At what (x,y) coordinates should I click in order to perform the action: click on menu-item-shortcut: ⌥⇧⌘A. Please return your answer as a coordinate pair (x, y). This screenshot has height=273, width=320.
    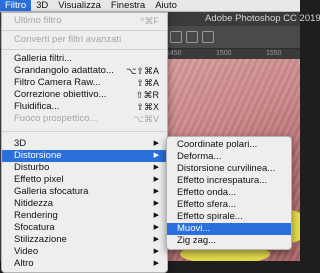
    Looking at the image, I should click on (142, 71).